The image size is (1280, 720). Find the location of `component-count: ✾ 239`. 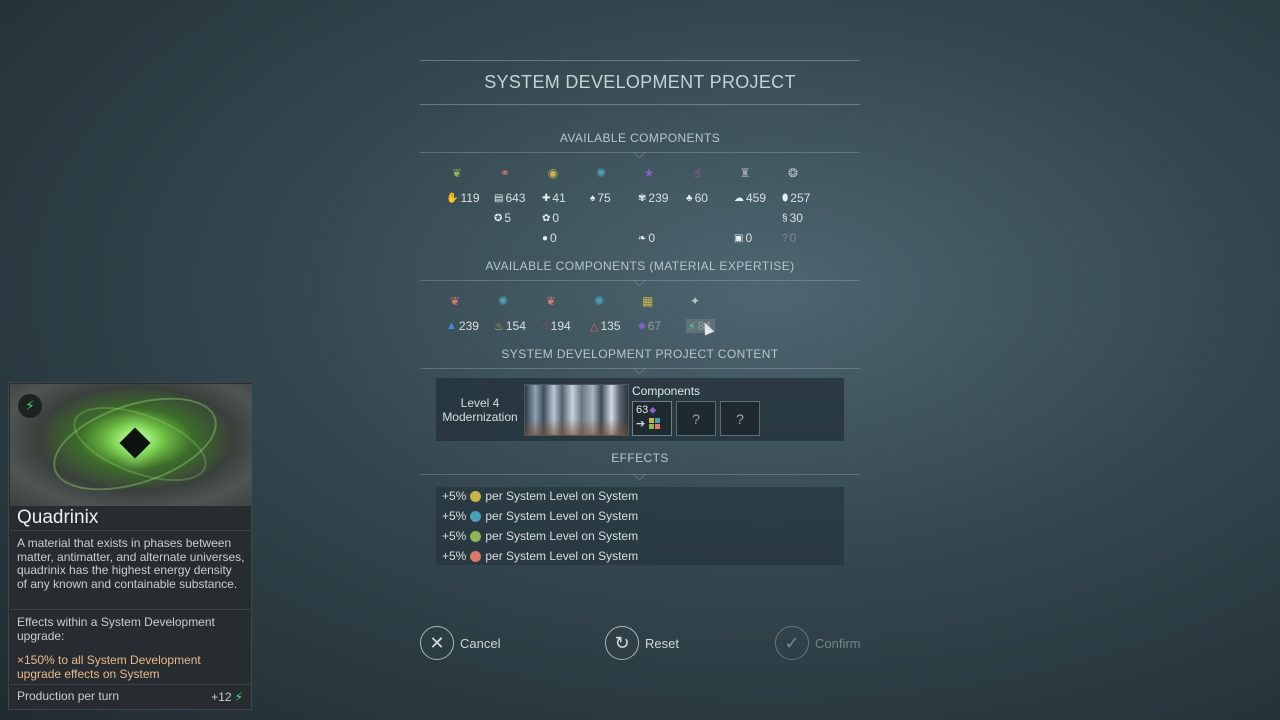

component-count: ✾ 239 is located at coordinates (653, 198).